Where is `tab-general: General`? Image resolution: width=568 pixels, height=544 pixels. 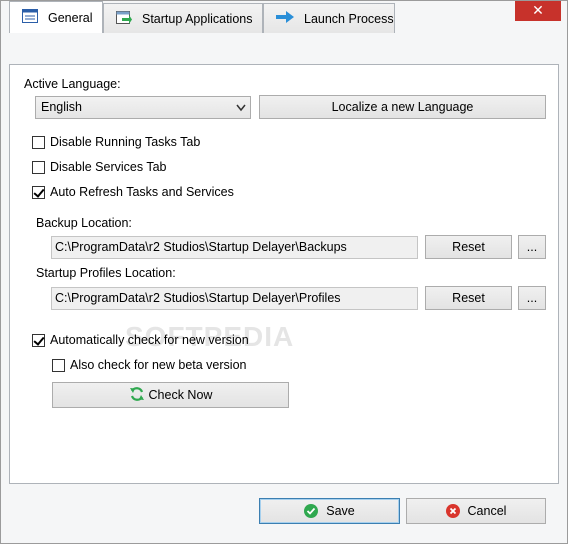
tab-general: General is located at coordinates (56, 17).